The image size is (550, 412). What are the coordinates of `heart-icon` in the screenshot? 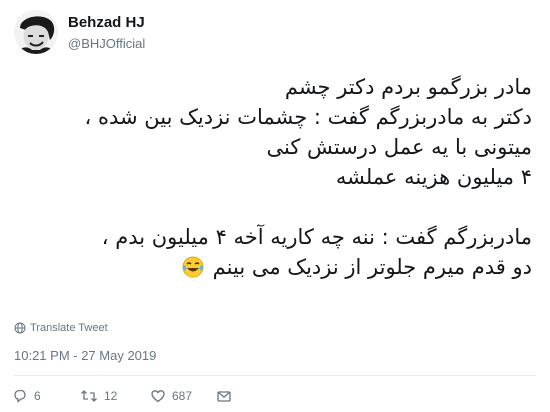 It's located at (158, 396).